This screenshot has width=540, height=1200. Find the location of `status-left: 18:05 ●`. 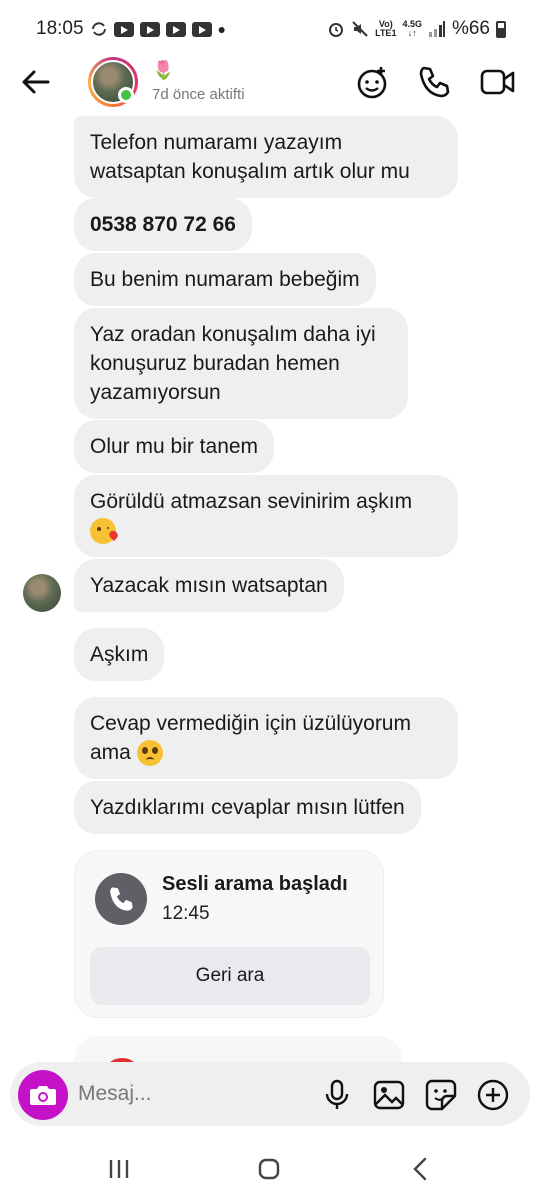

status-left: 18:05 ● is located at coordinates (131, 29).